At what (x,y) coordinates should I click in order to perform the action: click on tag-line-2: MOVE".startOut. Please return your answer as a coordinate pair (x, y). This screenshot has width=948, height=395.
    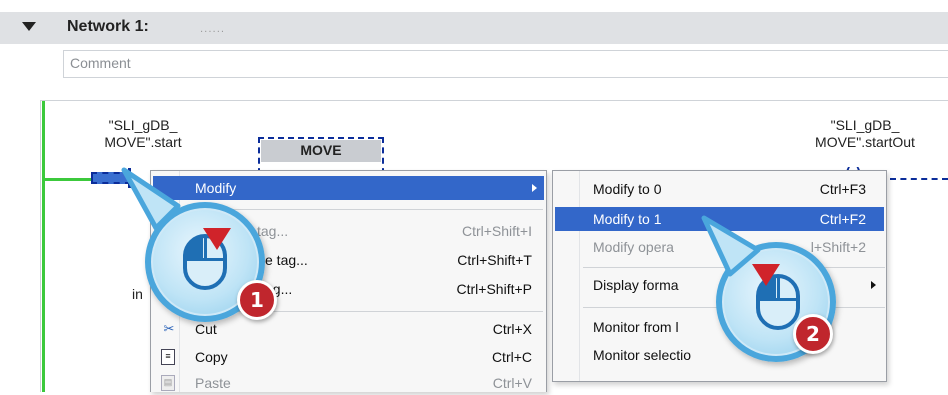
    Looking at the image, I should click on (865, 142).